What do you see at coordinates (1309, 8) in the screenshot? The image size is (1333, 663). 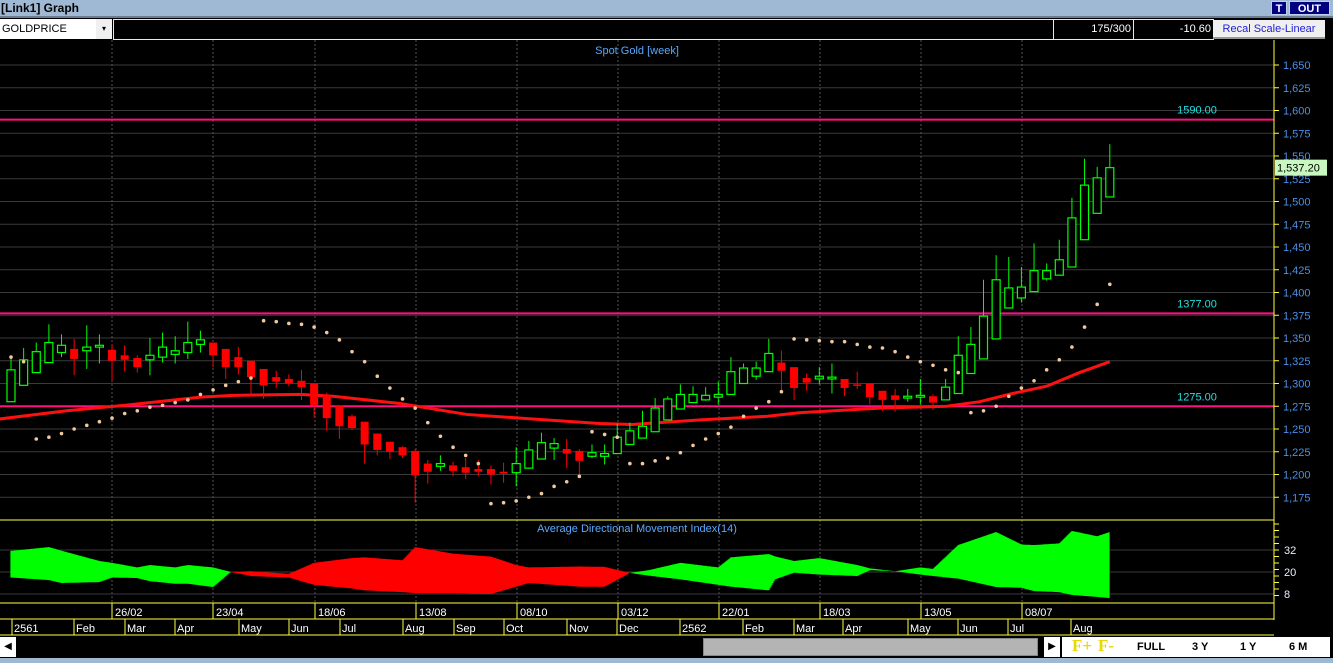 I see `out-button: OUT` at bounding box center [1309, 8].